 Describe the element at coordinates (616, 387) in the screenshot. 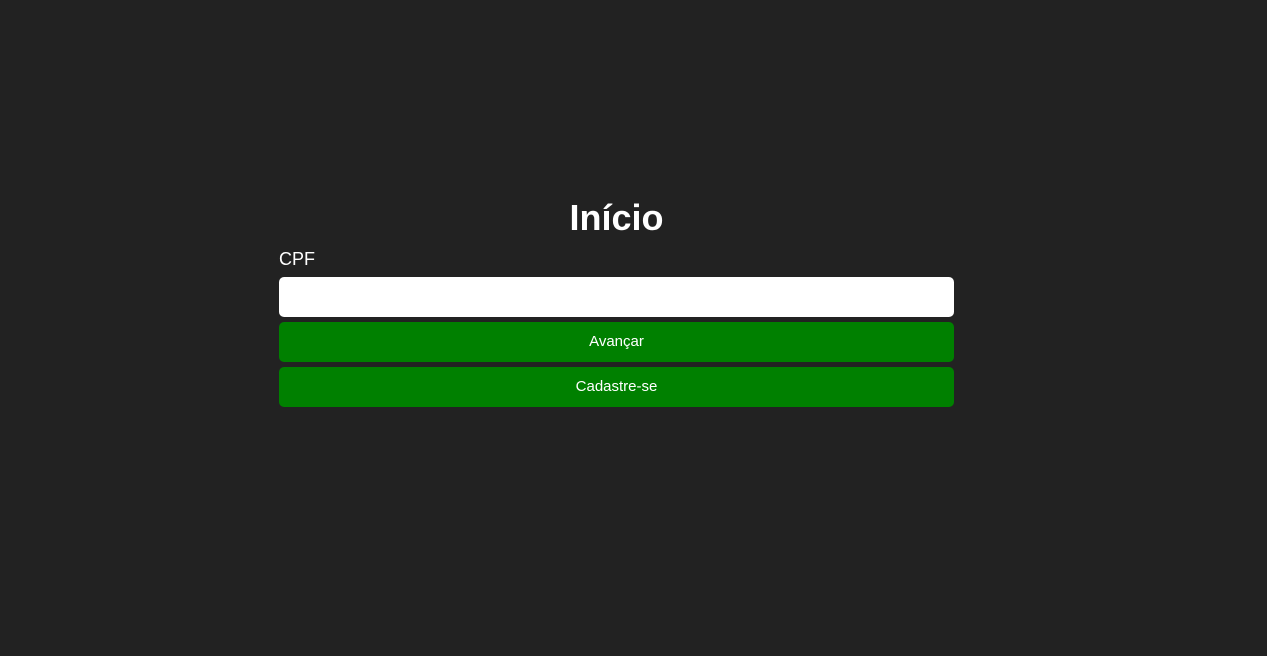

I see `register-button: Cadastre-se` at that location.